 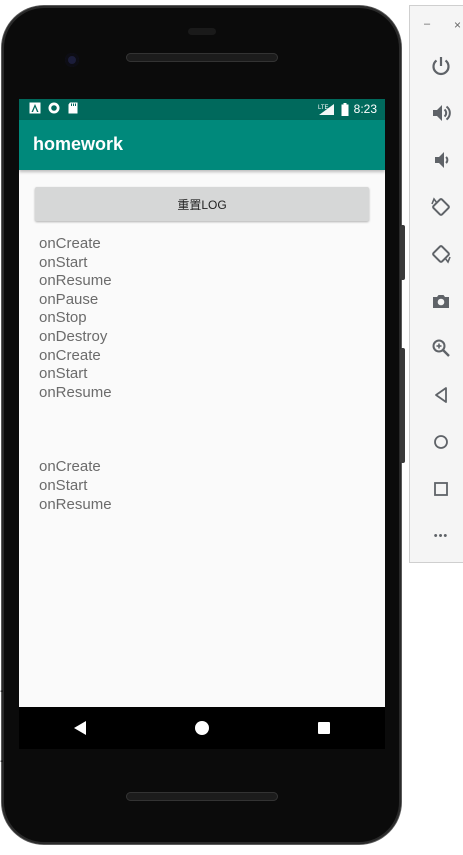 What do you see at coordinates (436, 284) in the screenshot?
I see `emulator-toolbar: – × •••` at bounding box center [436, 284].